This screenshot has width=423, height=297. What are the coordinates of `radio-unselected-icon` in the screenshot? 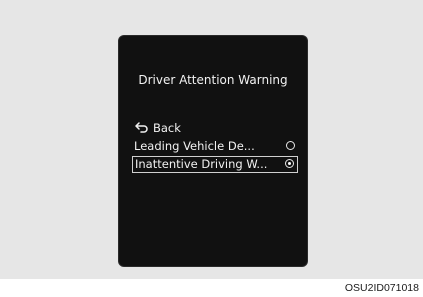 It's located at (290, 145).